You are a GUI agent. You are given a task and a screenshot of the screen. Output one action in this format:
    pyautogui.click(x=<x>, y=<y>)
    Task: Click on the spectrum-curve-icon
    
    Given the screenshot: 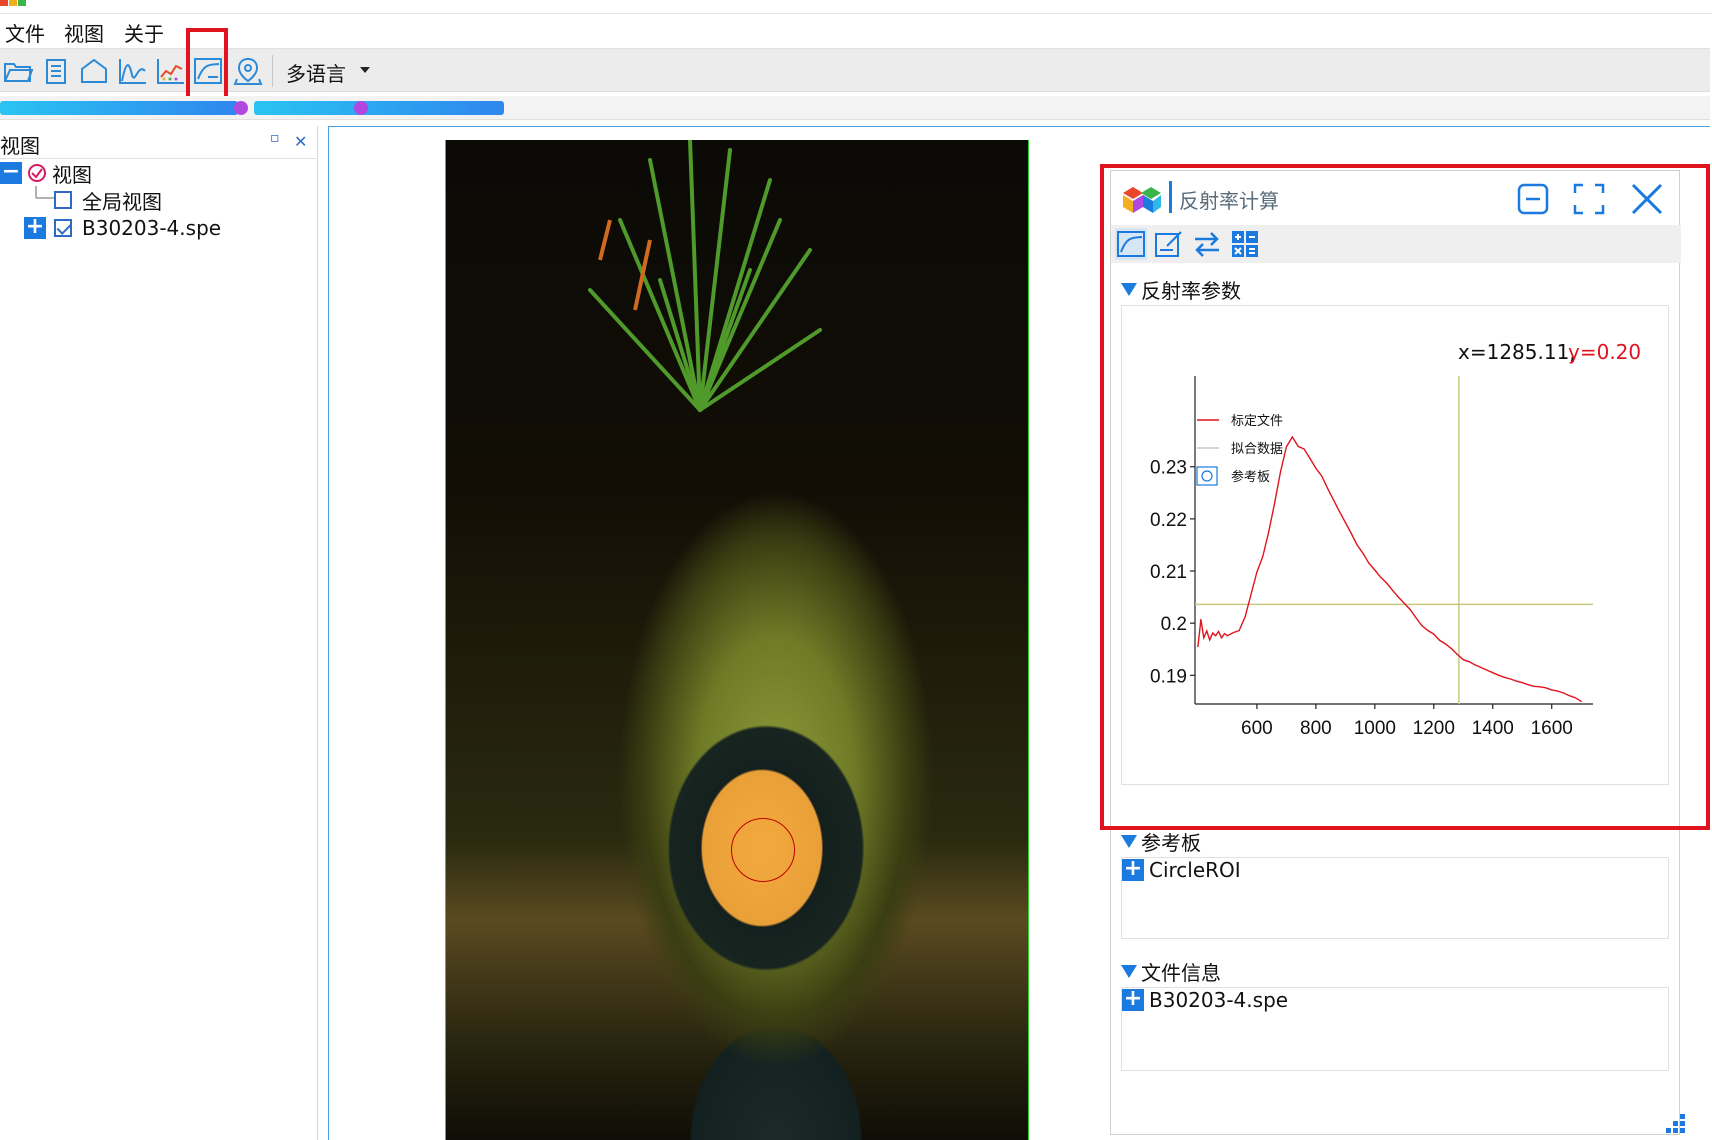 What is the action you would take?
    pyautogui.click(x=132, y=71)
    